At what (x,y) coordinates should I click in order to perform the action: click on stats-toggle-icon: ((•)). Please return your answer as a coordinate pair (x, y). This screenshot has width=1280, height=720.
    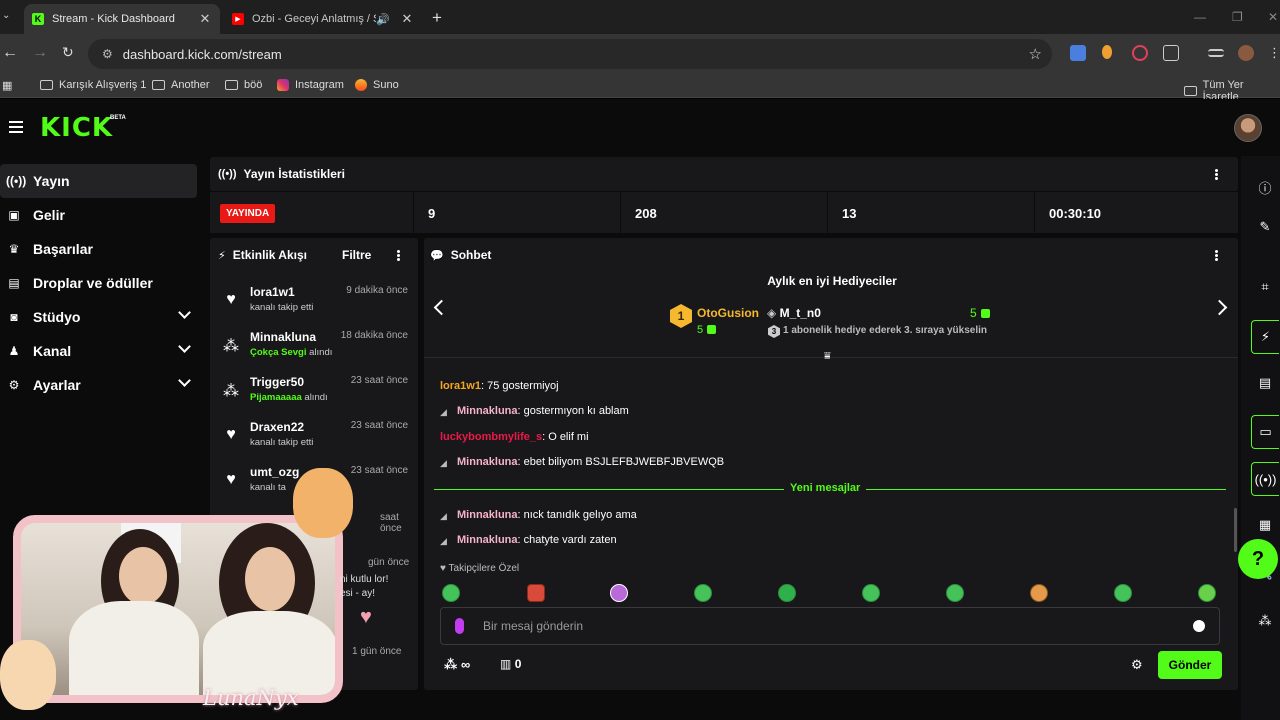
    Looking at the image, I should click on (1265, 479).